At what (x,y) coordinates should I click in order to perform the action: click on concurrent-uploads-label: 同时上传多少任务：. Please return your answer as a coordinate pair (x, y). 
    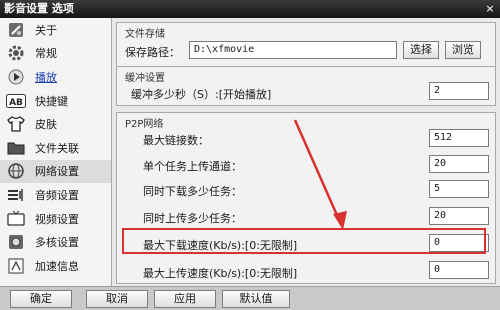
    Looking at the image, I should click on (192, 218).